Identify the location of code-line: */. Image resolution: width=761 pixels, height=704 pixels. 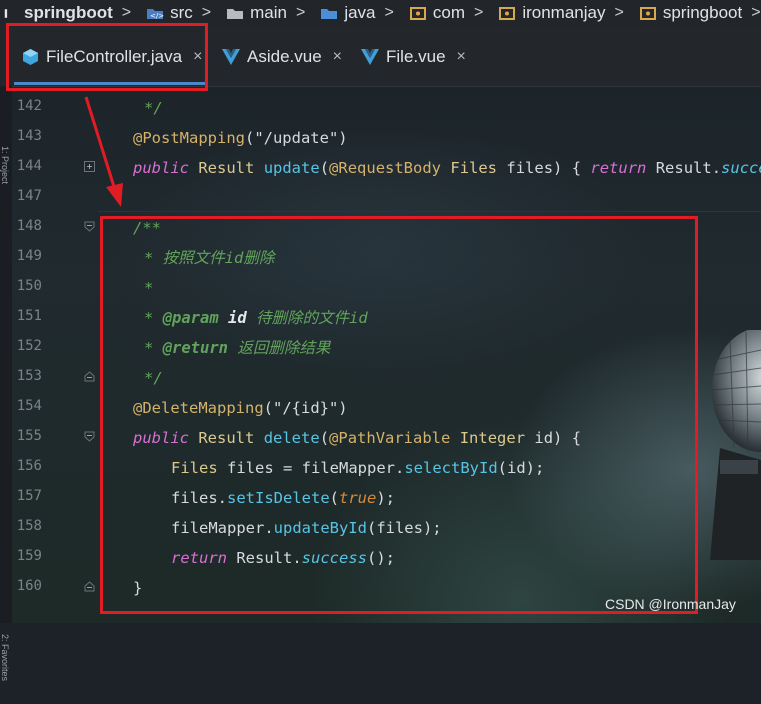
(153, 108).